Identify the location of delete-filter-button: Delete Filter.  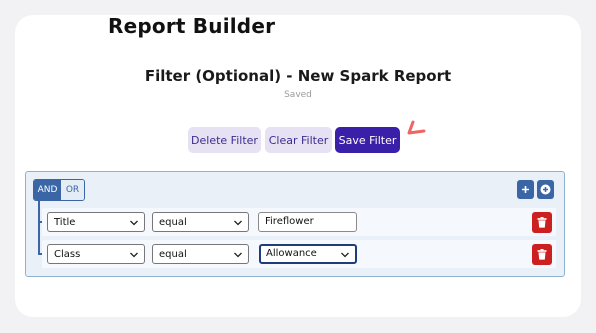
(224, 140).